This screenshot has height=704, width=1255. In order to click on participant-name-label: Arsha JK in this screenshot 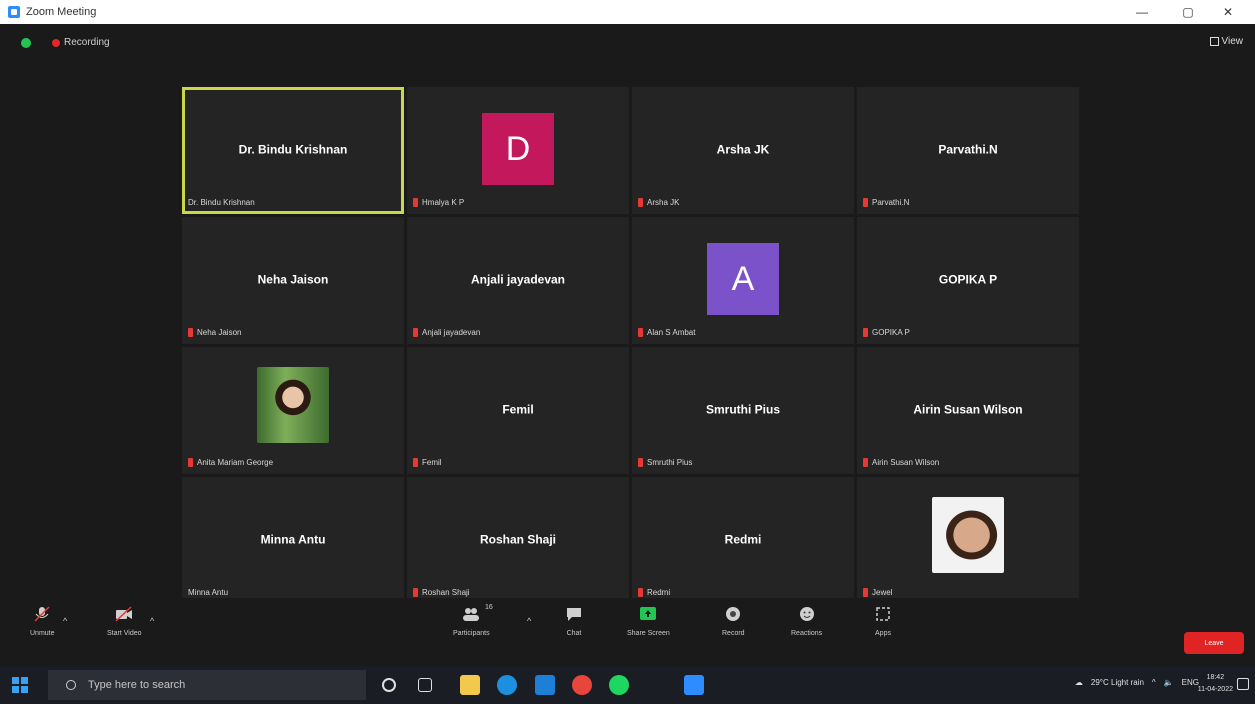, I will do `click(658, 202)`.